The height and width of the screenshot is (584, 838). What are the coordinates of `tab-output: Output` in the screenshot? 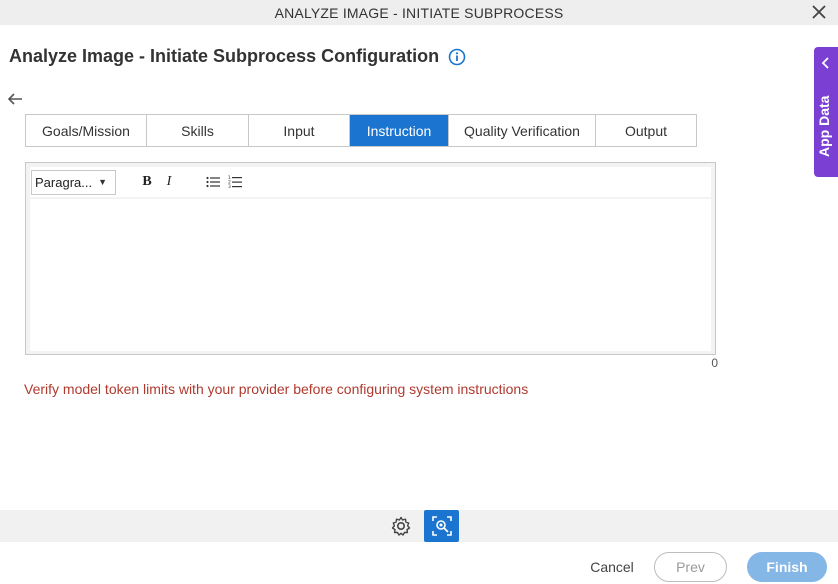 It's located at (646, 130).